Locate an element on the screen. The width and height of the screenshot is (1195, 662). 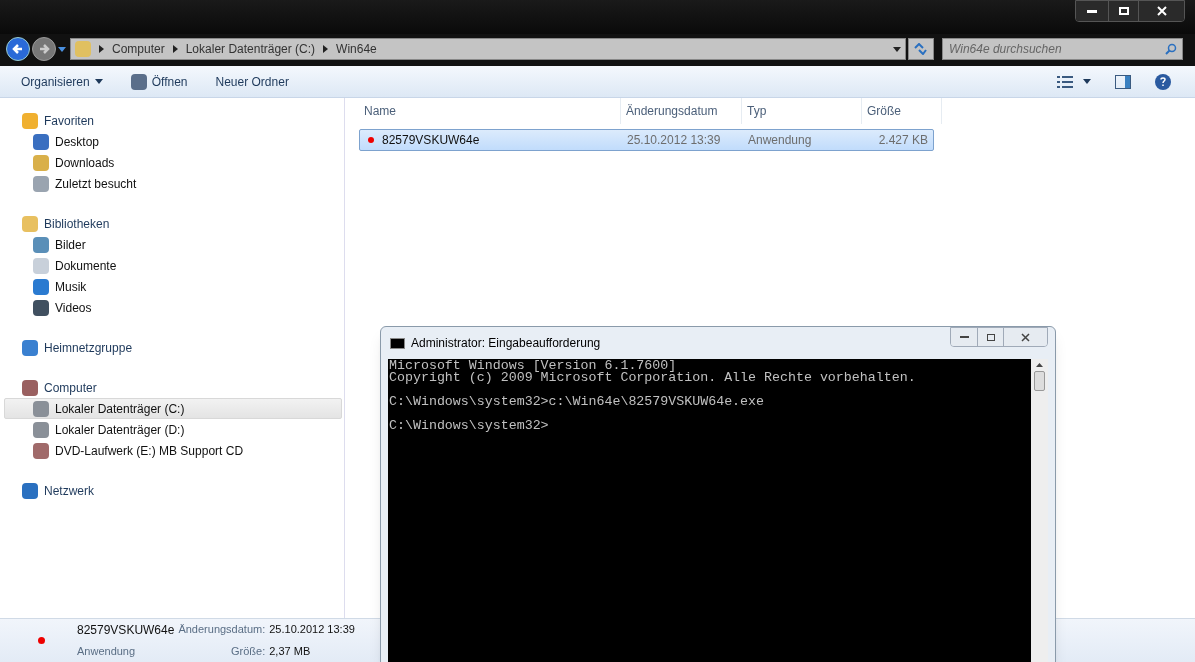
detail-label: Änderungsdatum: is located at coordinates (222, 630).